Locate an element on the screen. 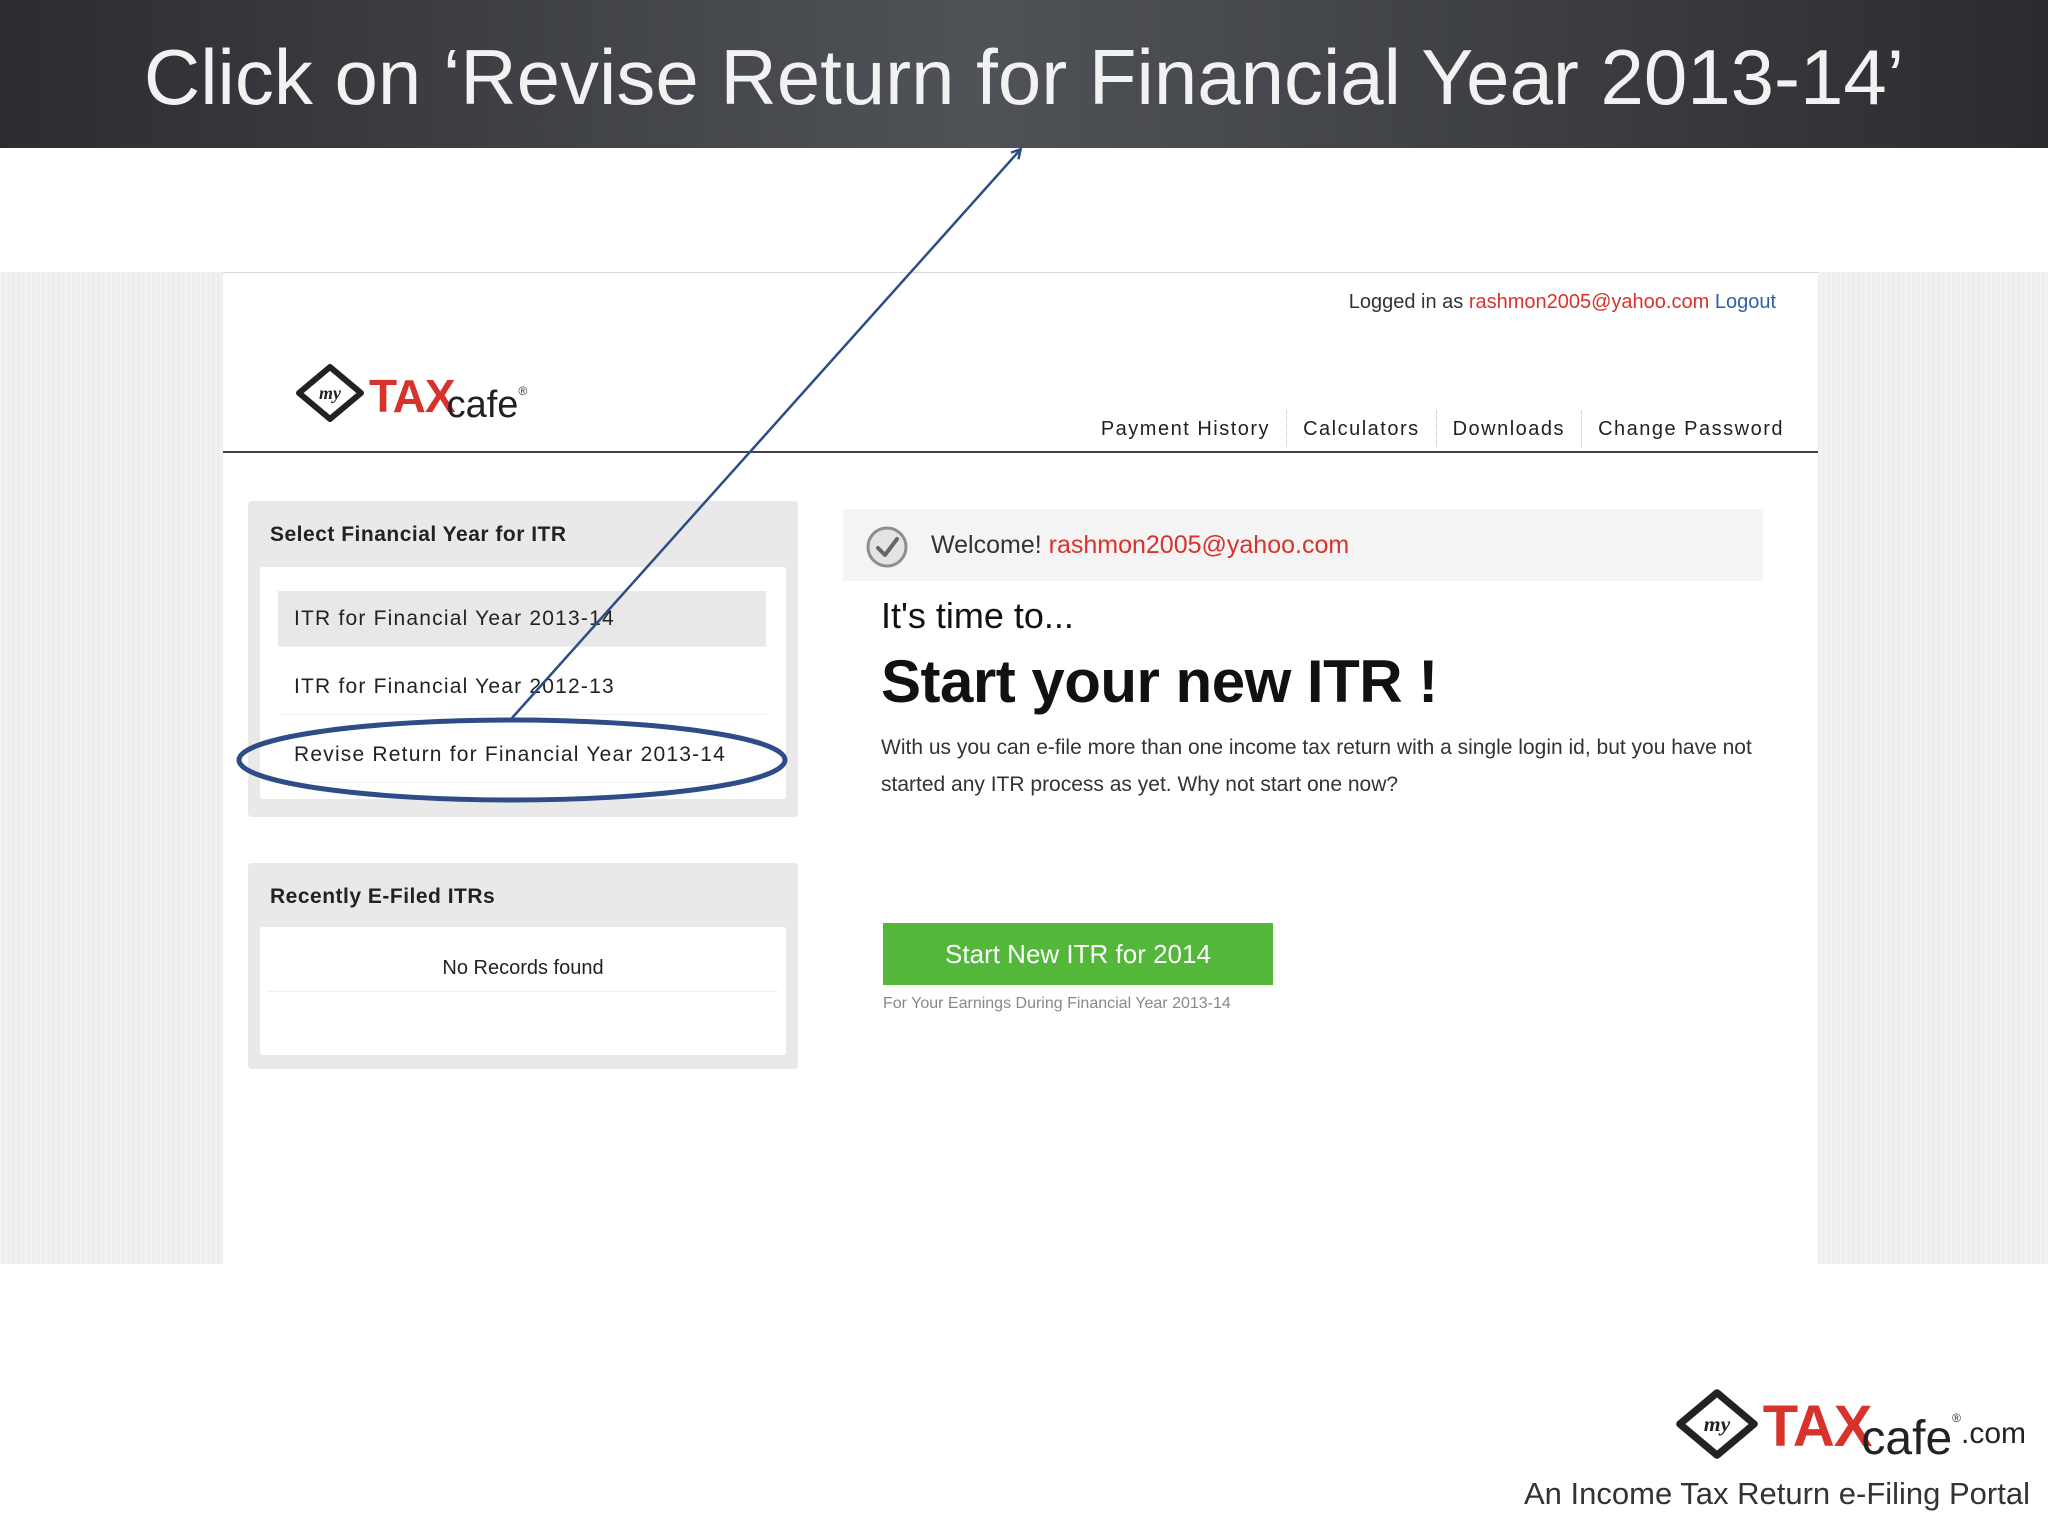  footer-logo-diamond-icon: my is located at coordinates (1717, 1426).